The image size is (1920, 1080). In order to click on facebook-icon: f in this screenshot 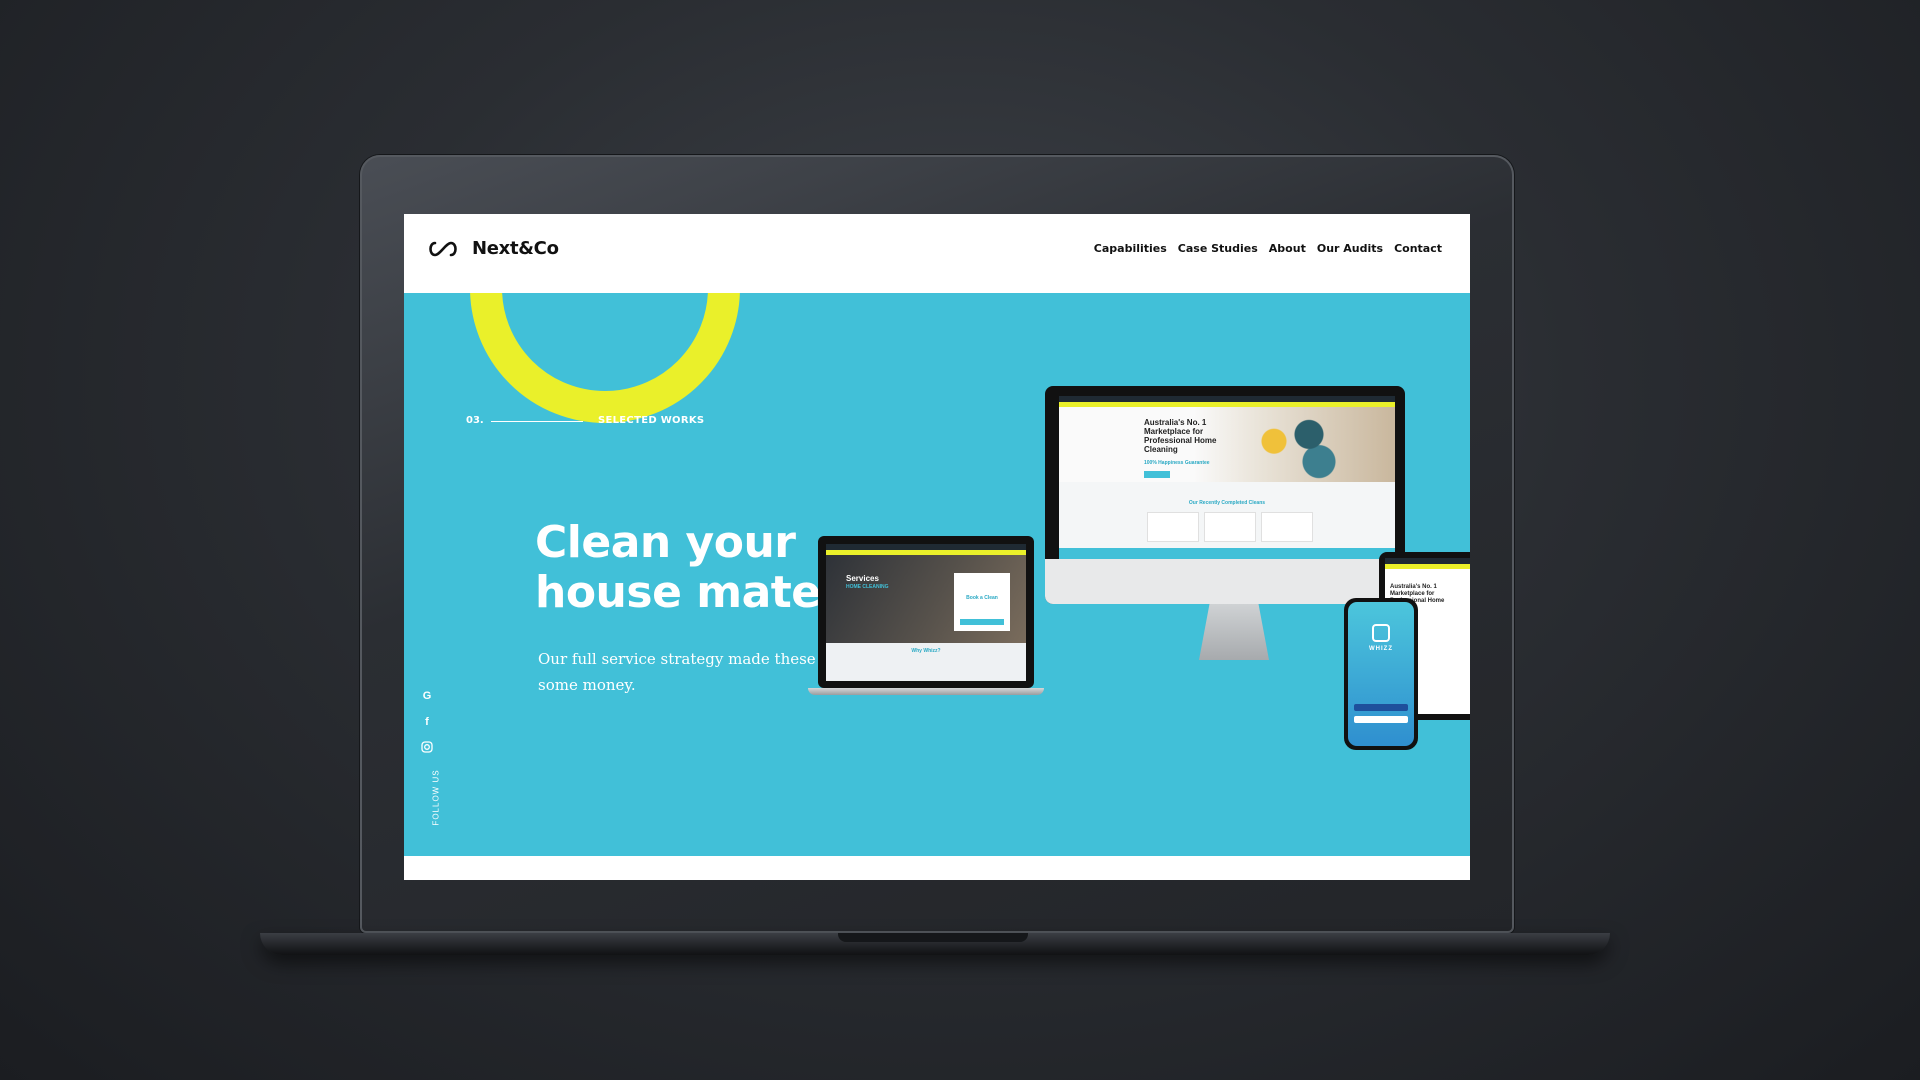, I will do `click(427, 722)`.